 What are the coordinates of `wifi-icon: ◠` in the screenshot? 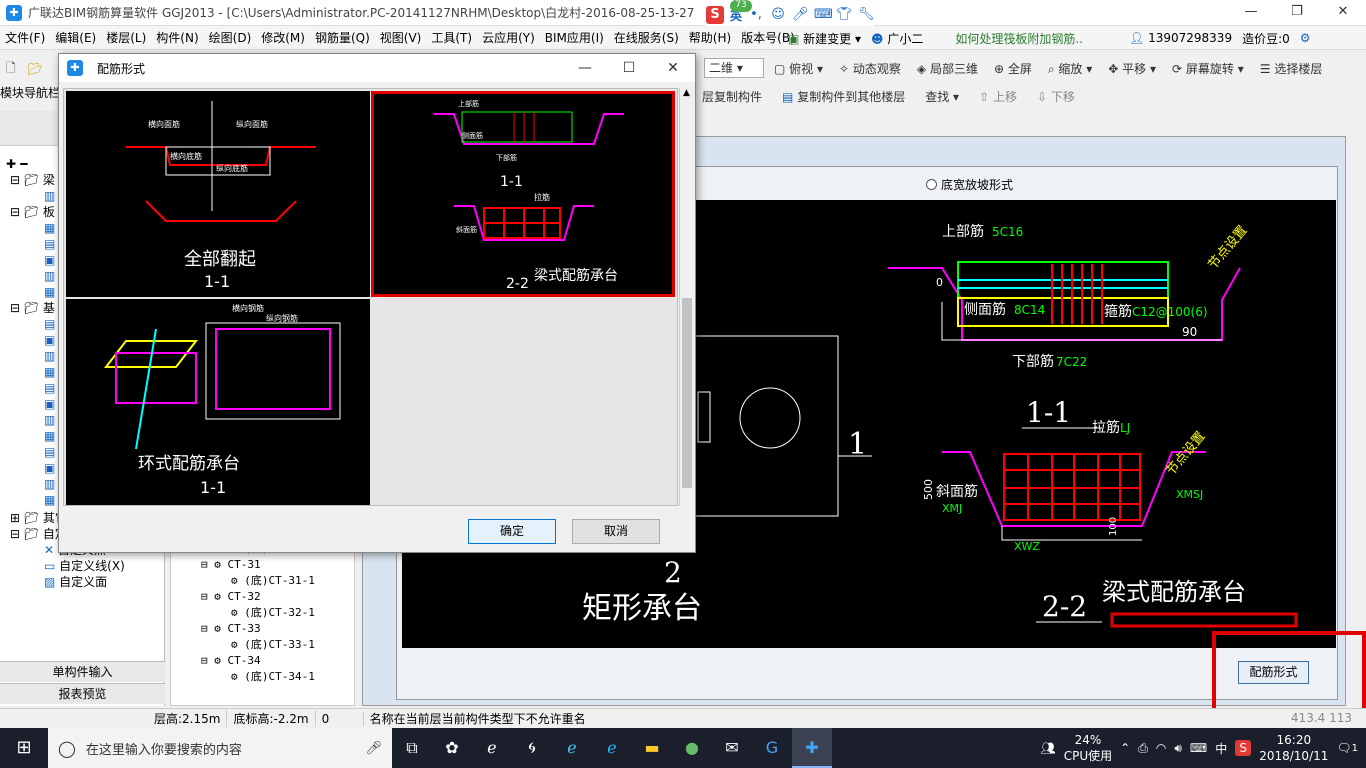 It's located at (1161, 748).